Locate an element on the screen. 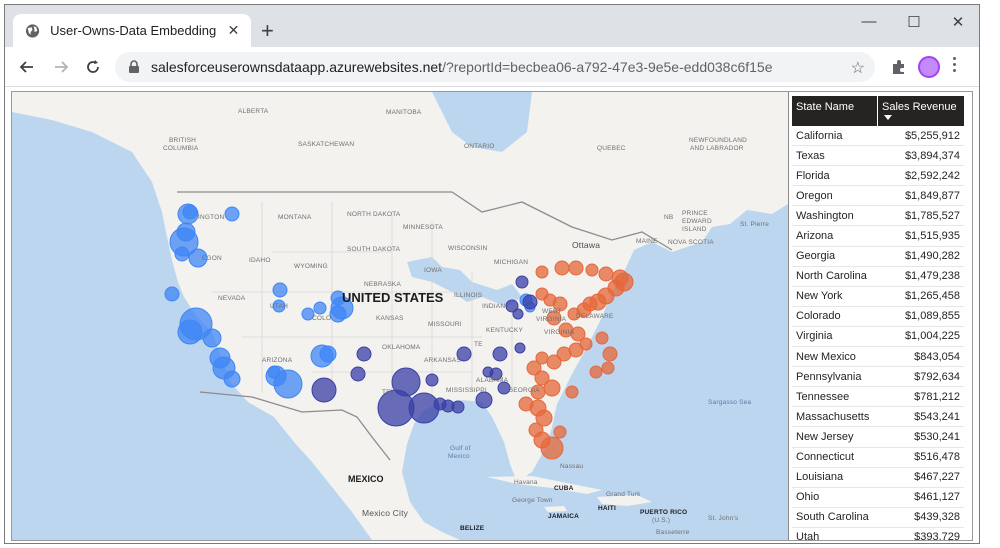 The width and height of the screenshot is (1000, 548). table-row: Oregon $1,849,877 is located at coordinates (878, 196).